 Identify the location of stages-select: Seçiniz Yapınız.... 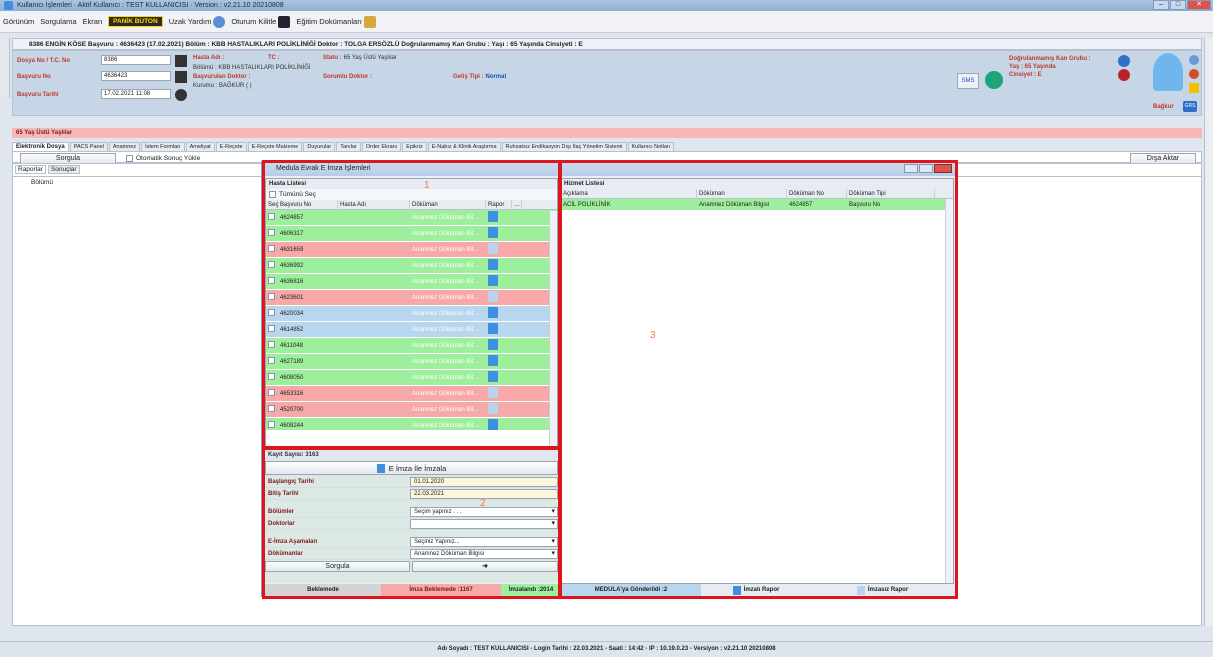
(484, 541).